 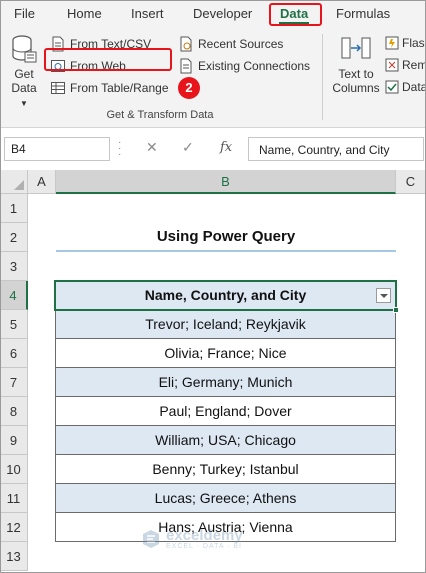 What do you see at coordinates (14, 237) in the screenshot?
I see `row-header-2: 2` at bounding box center [14, 237].